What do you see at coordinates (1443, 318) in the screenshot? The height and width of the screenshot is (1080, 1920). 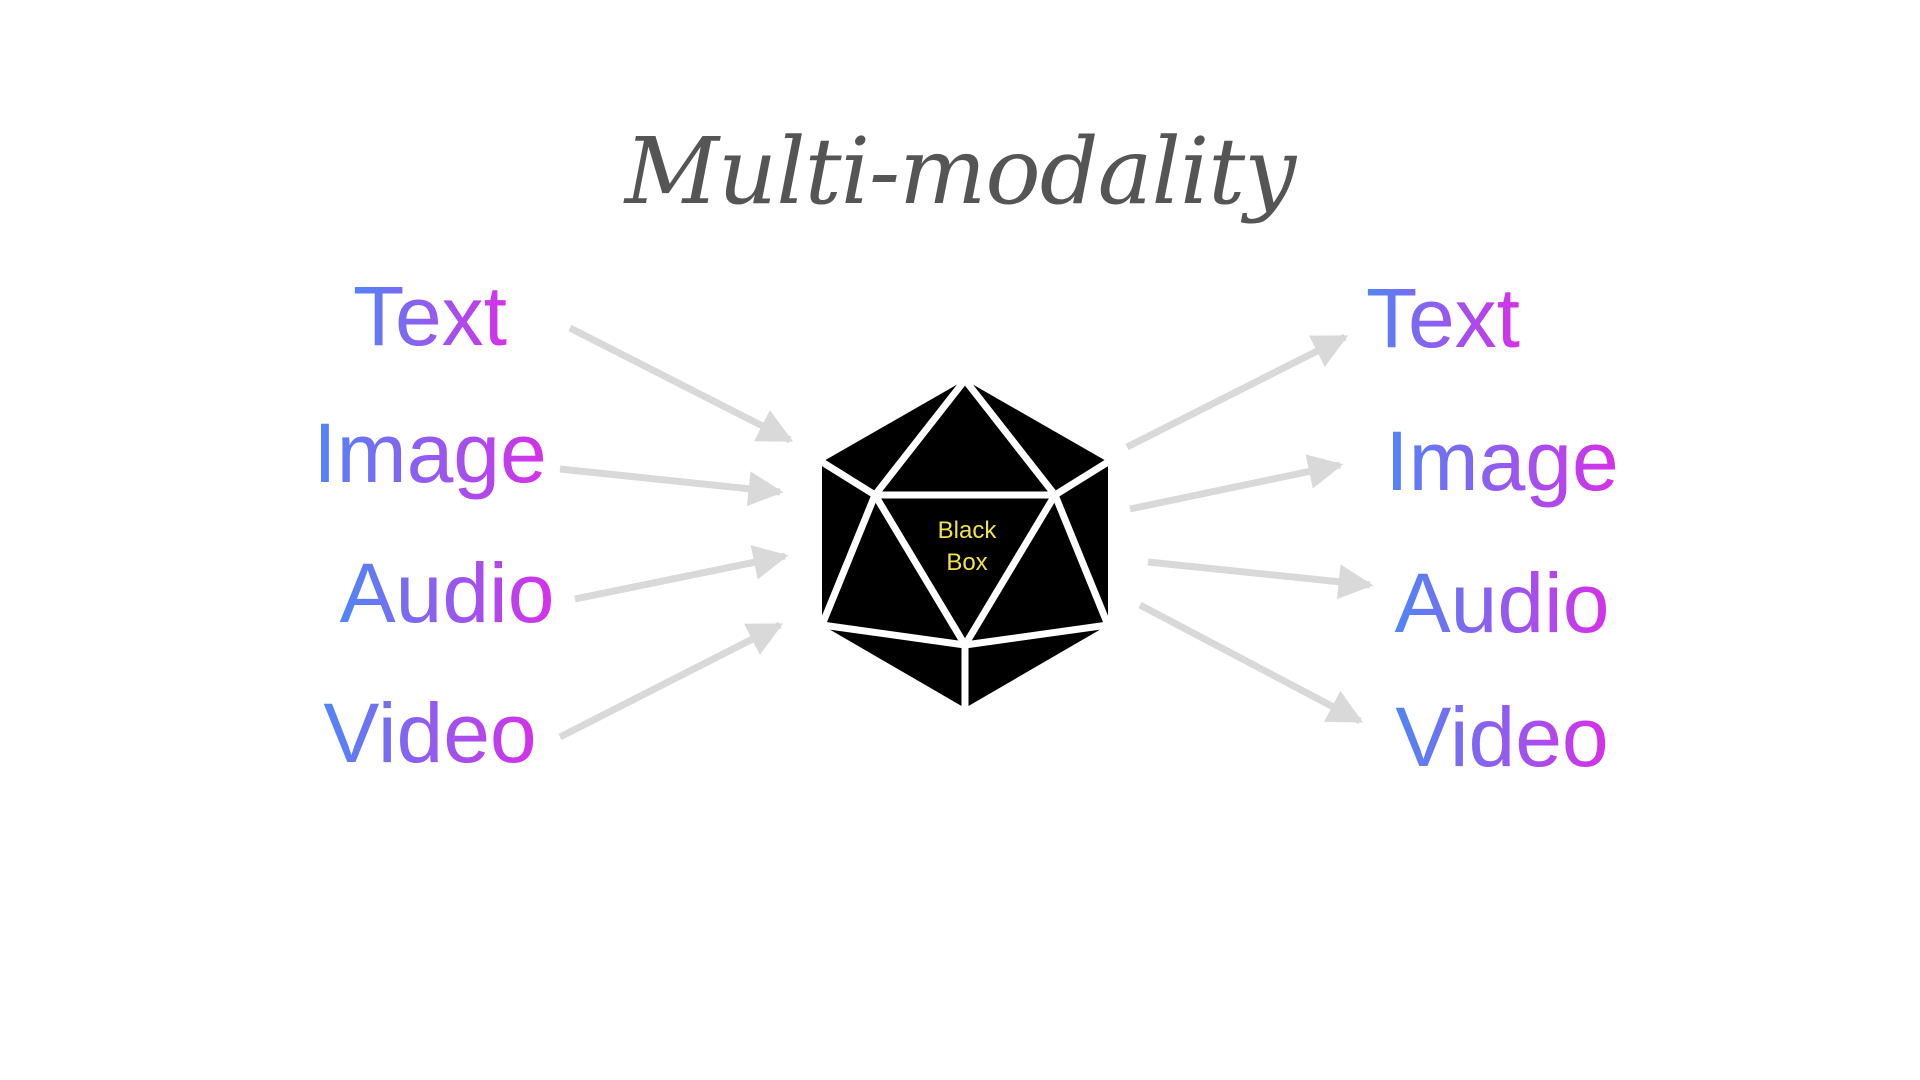 I see `output-label-text: Text` at bounding box center [1443, 318].